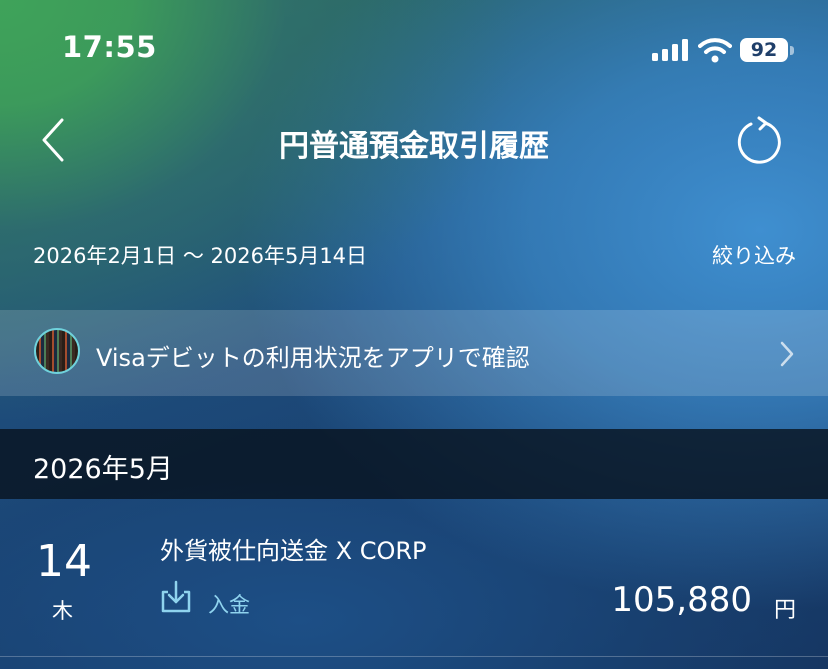 Image resolution: width=828 pixels, height=669 pixels. What do you see at coordinates (784, 610) in the screenshot?
I see `transaction-currency: 円` at bounding box center [784, 610].